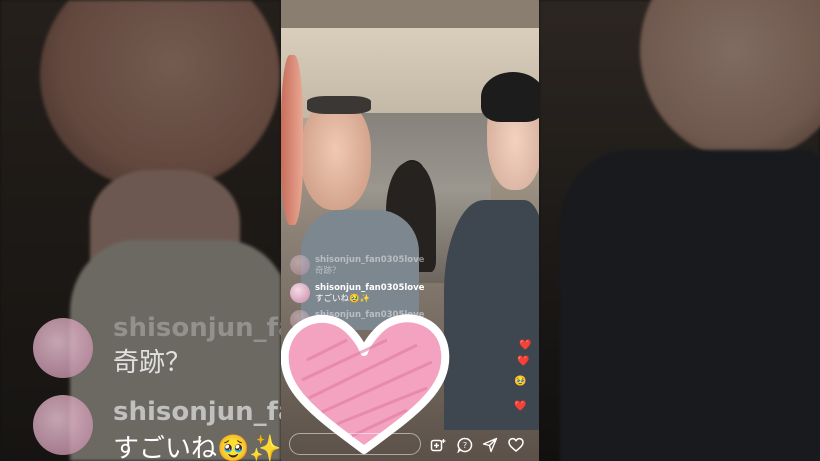  Describe the element at coordinates (355, 444) in the screenshot. I see `comment-input` at that location.